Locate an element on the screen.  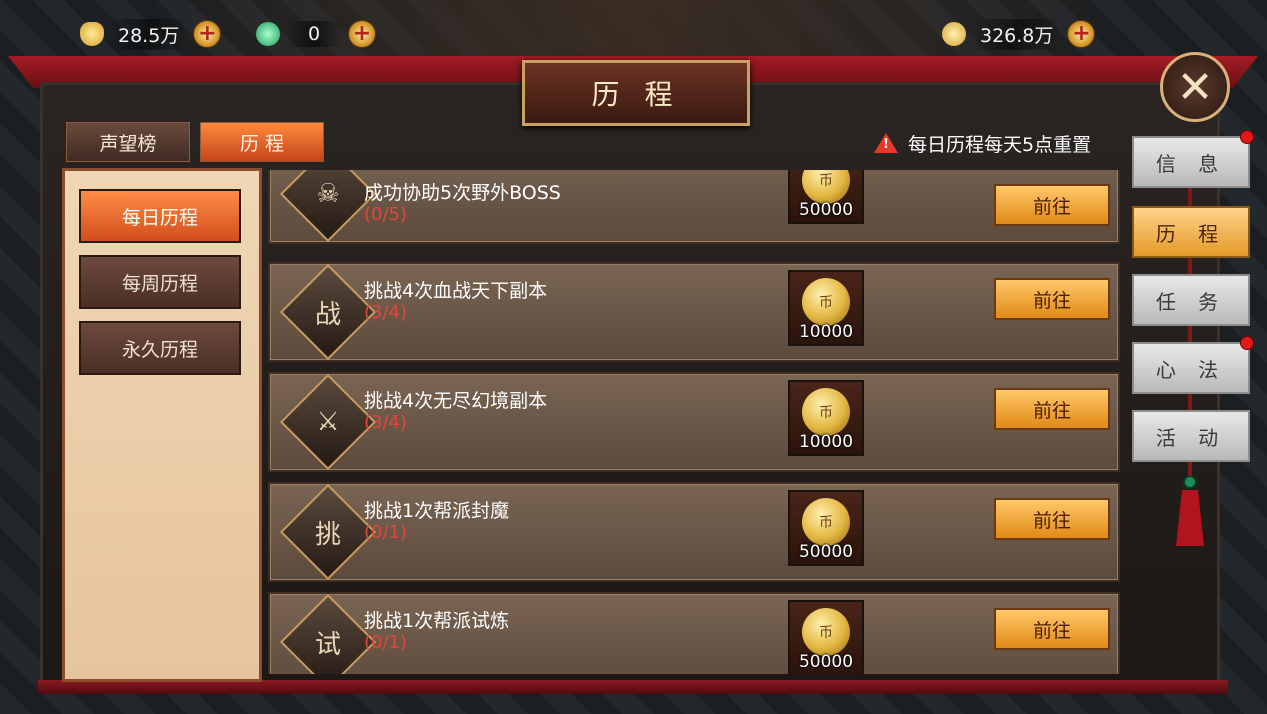
sub-tab-panel: 每日历程 每周历程 永久历程 is located at coordinates (162, 425).